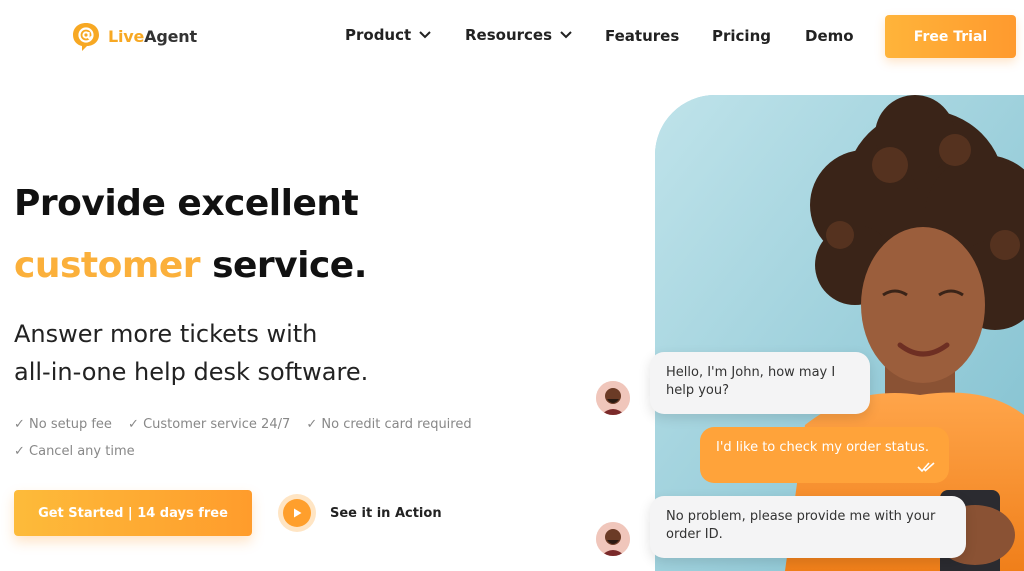  I want to click on hero-headline-rest: service., so click(283, 265).